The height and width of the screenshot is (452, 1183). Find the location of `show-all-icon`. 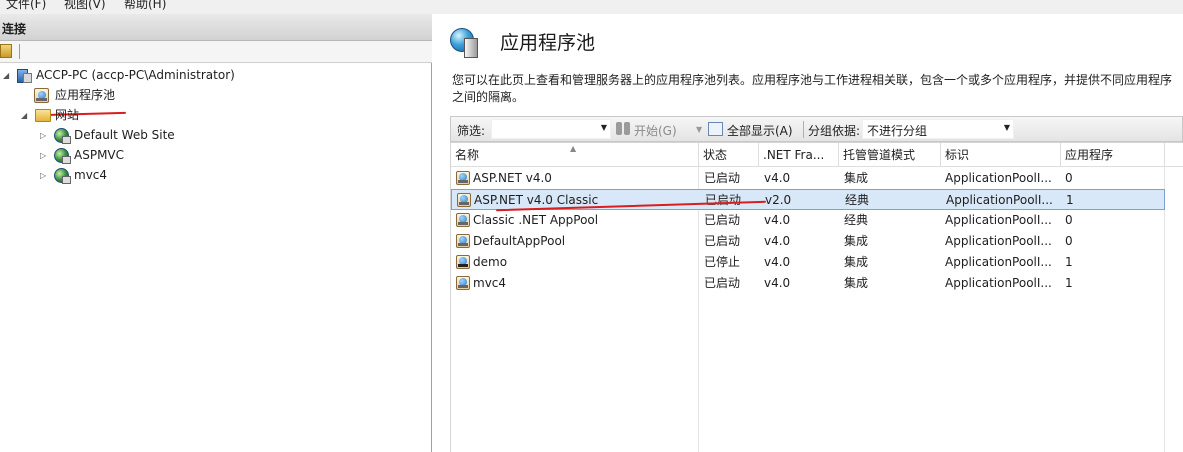

show-all-icon is located at coordinates (715, 129).